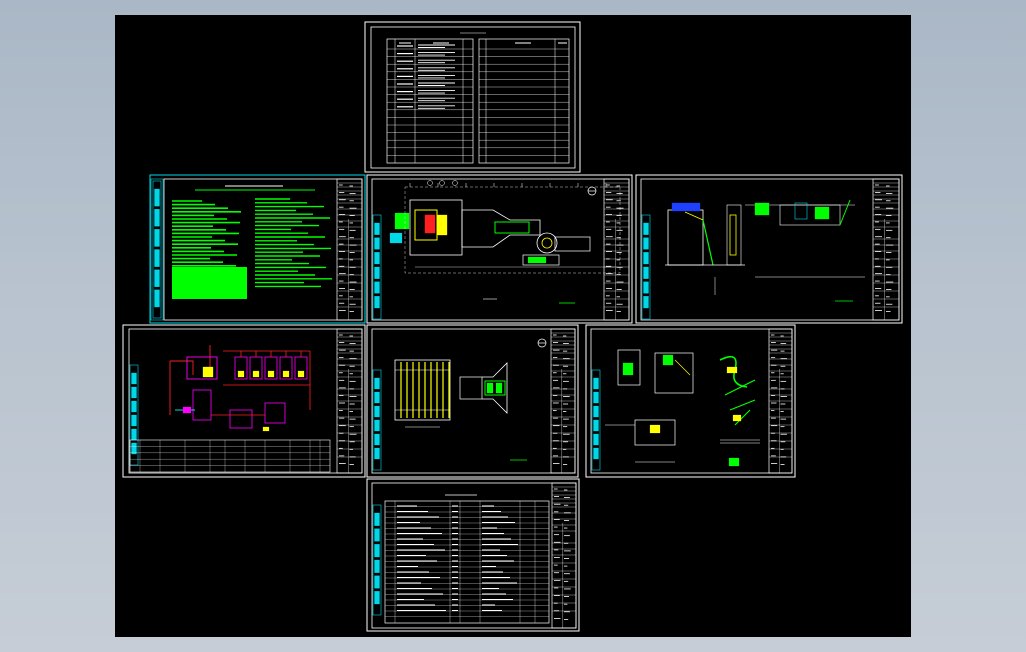  I want to click on equipment-detail-sheet, so click(690, 401).